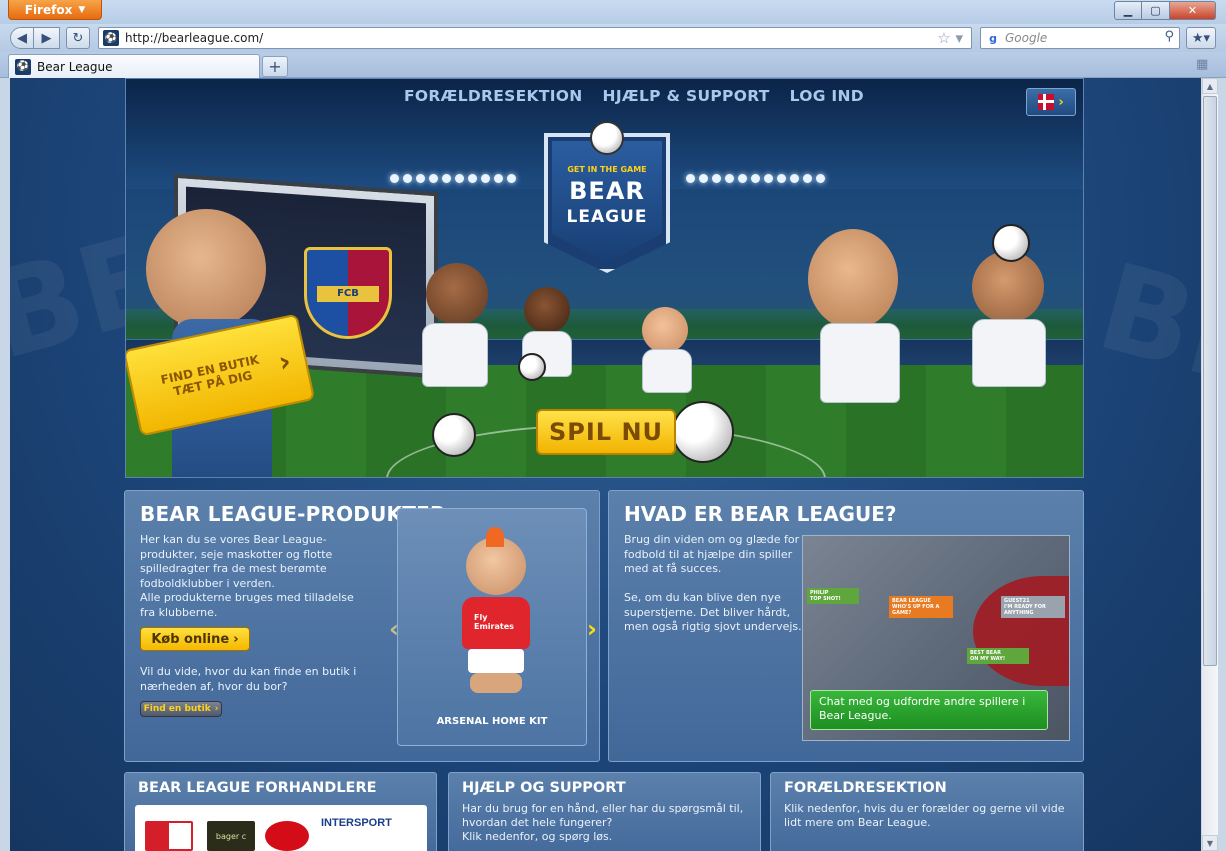  What do you see at coordinates (82, 9) in the screenshot?
I see `chevron-down-icon: ▼` at bounding box center [82, 9].